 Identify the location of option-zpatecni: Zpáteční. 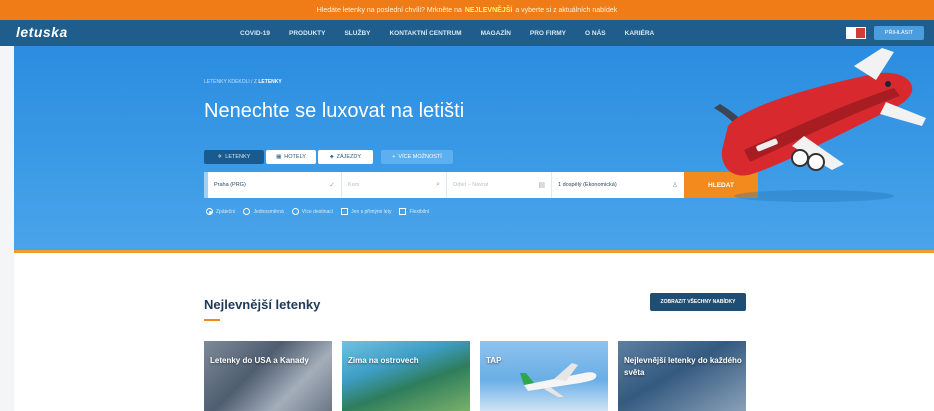
(220, 211).